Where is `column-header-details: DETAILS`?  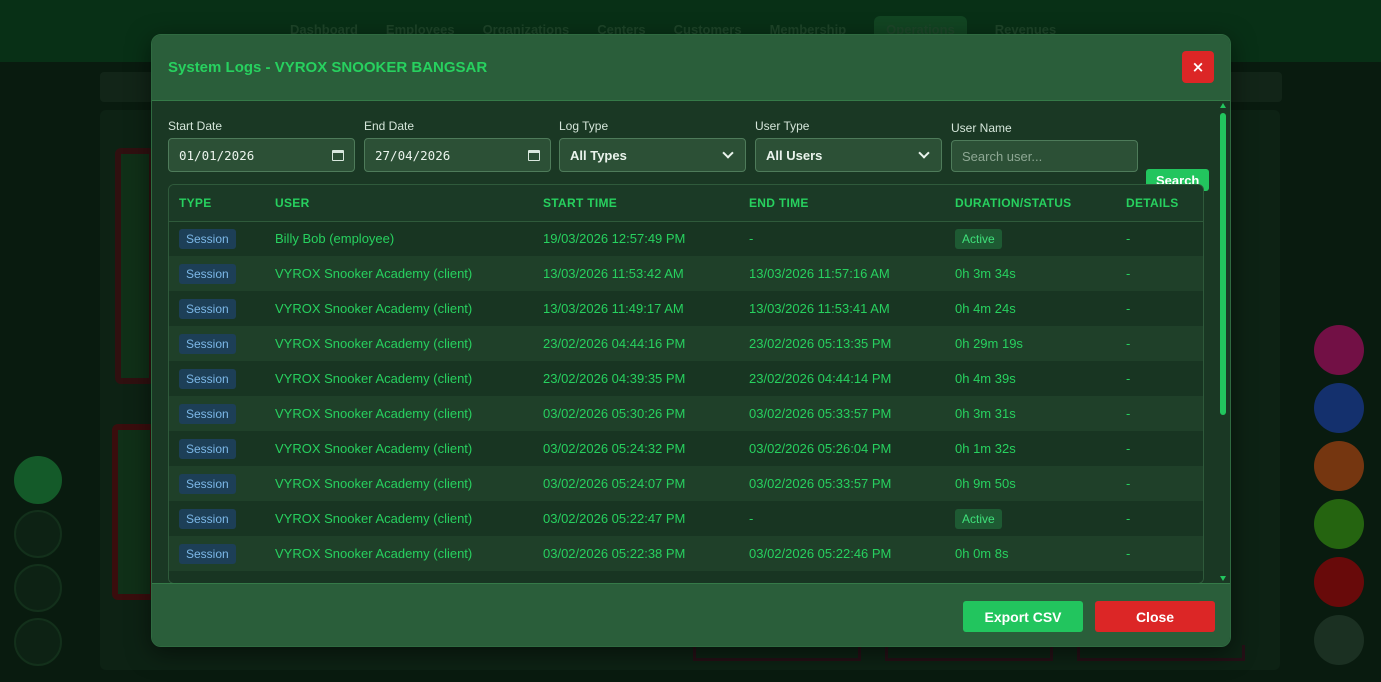
column-header-details: DETAILS is located at coordinates (1159, 203).